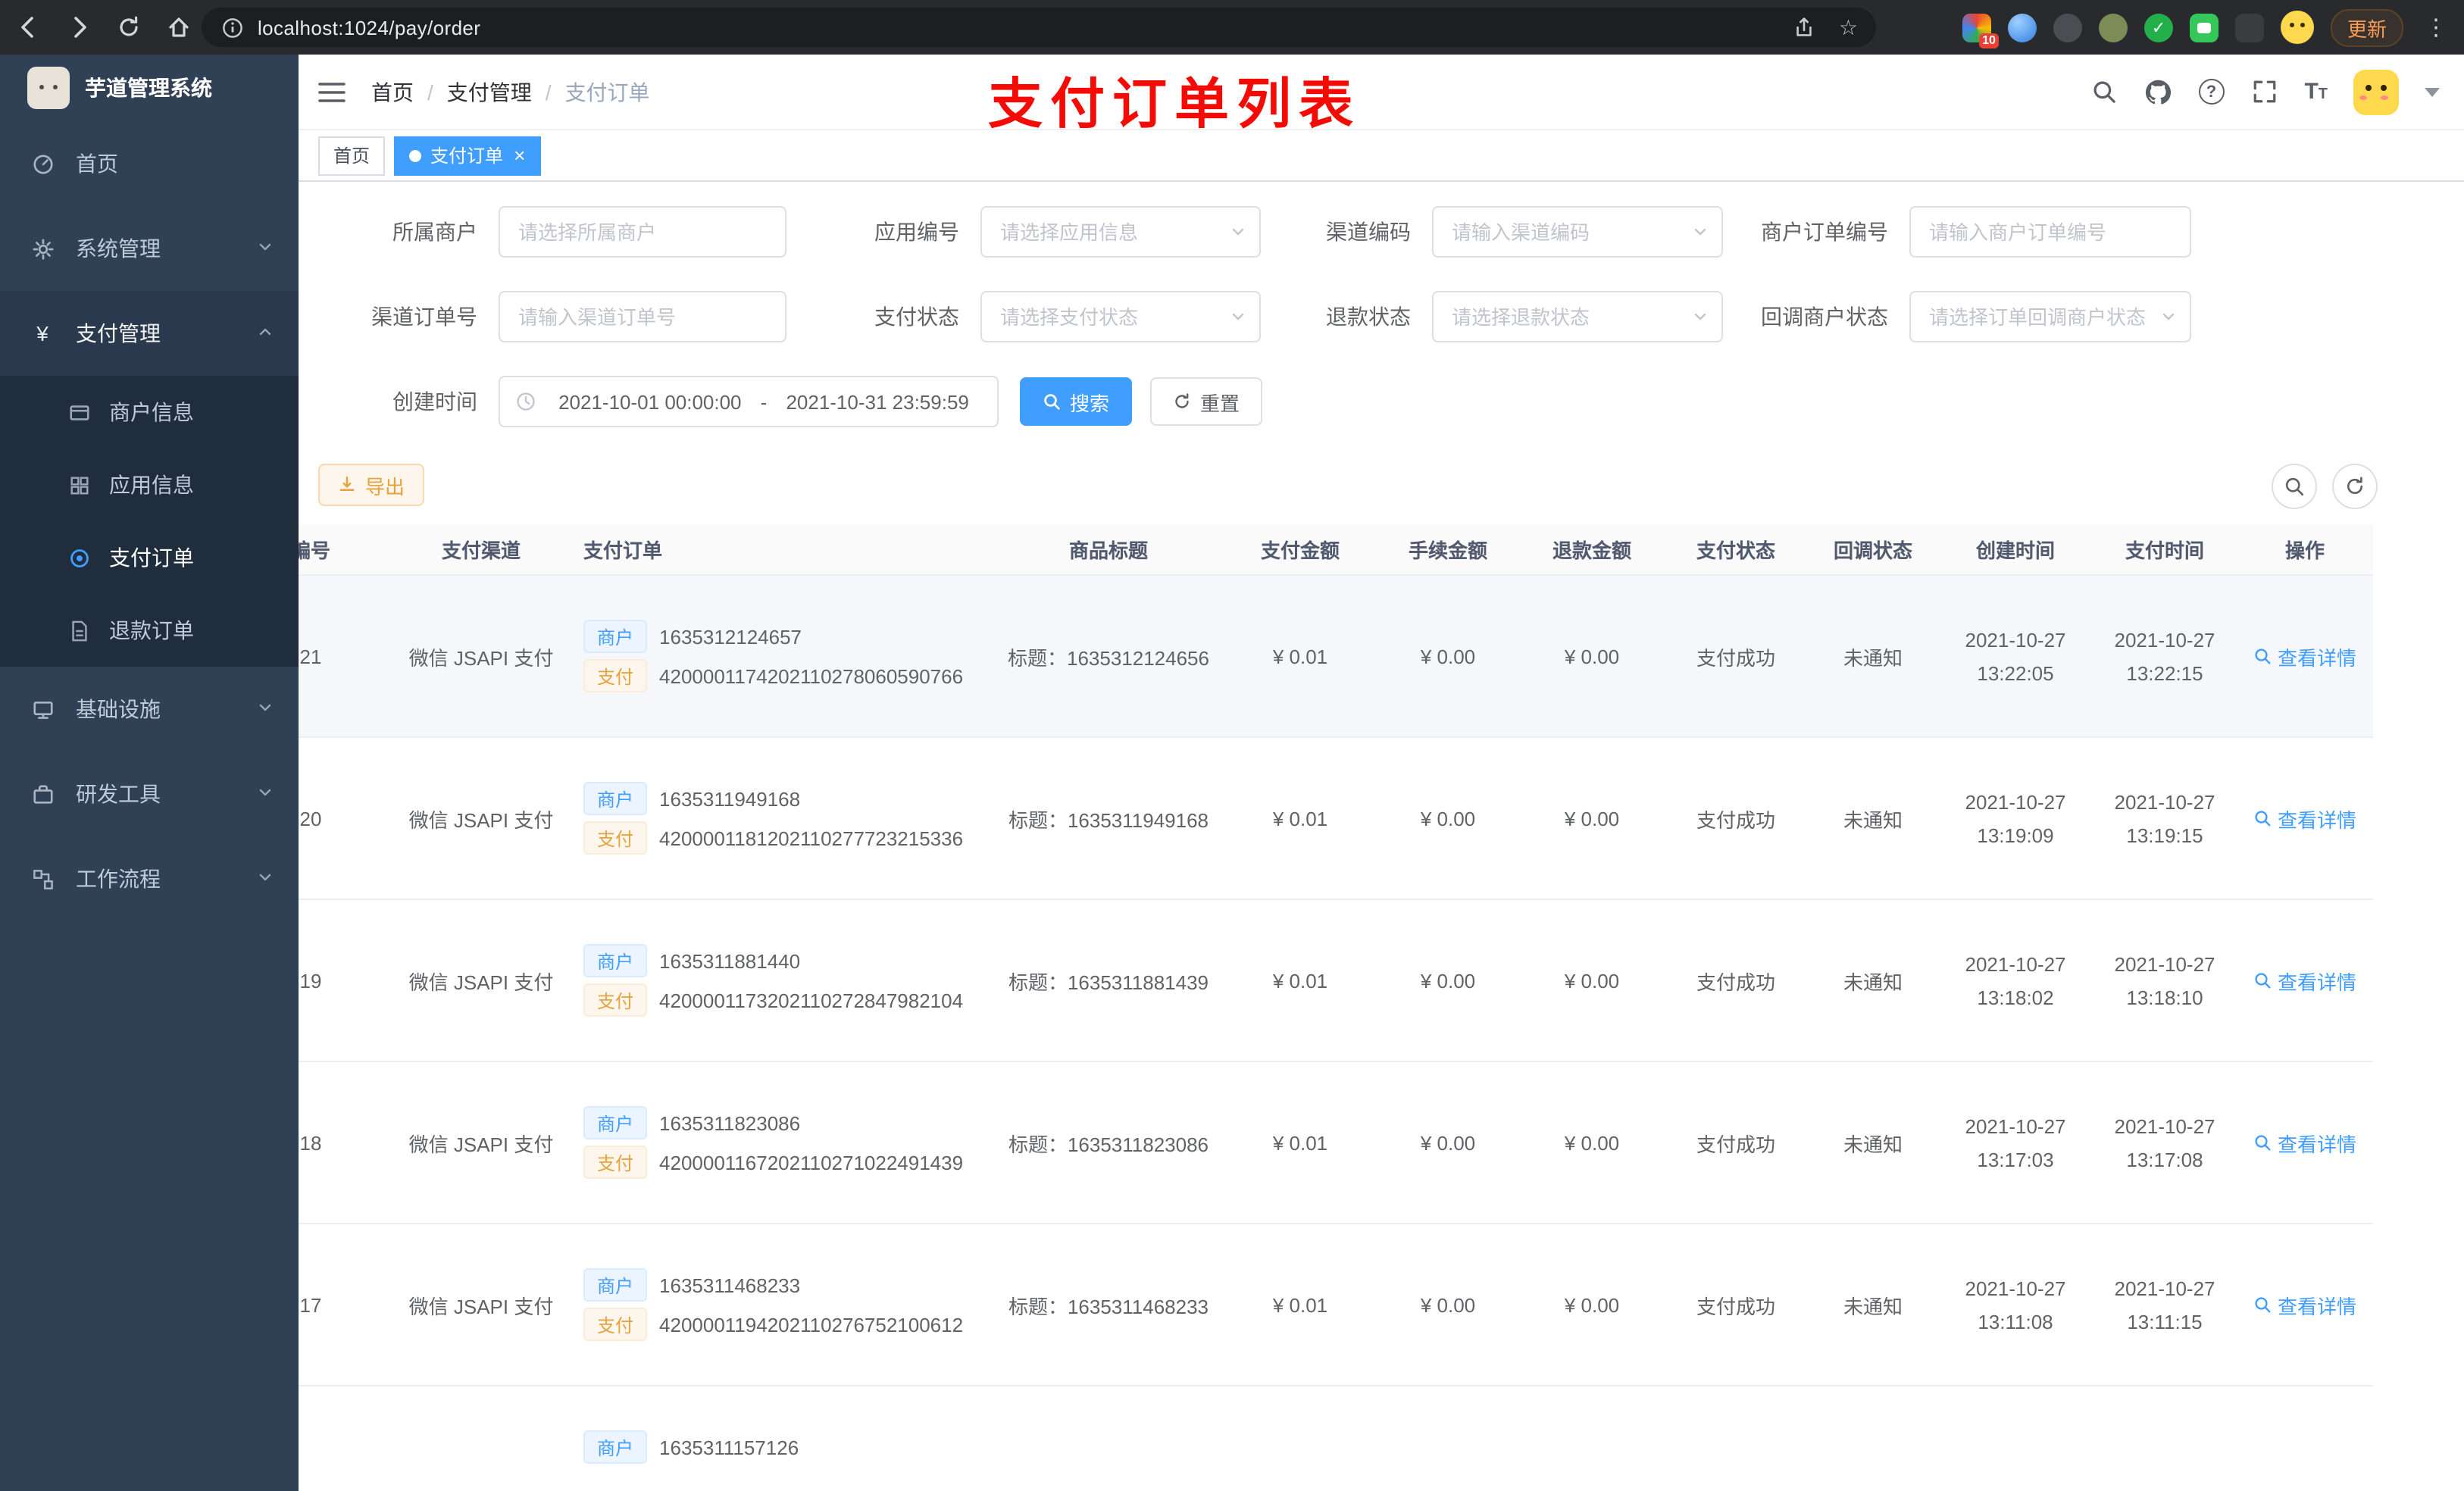 This screenshot has height=1491, width=2464. I want to click on browser-menu-icon: ⋮, so click(2436, 27).